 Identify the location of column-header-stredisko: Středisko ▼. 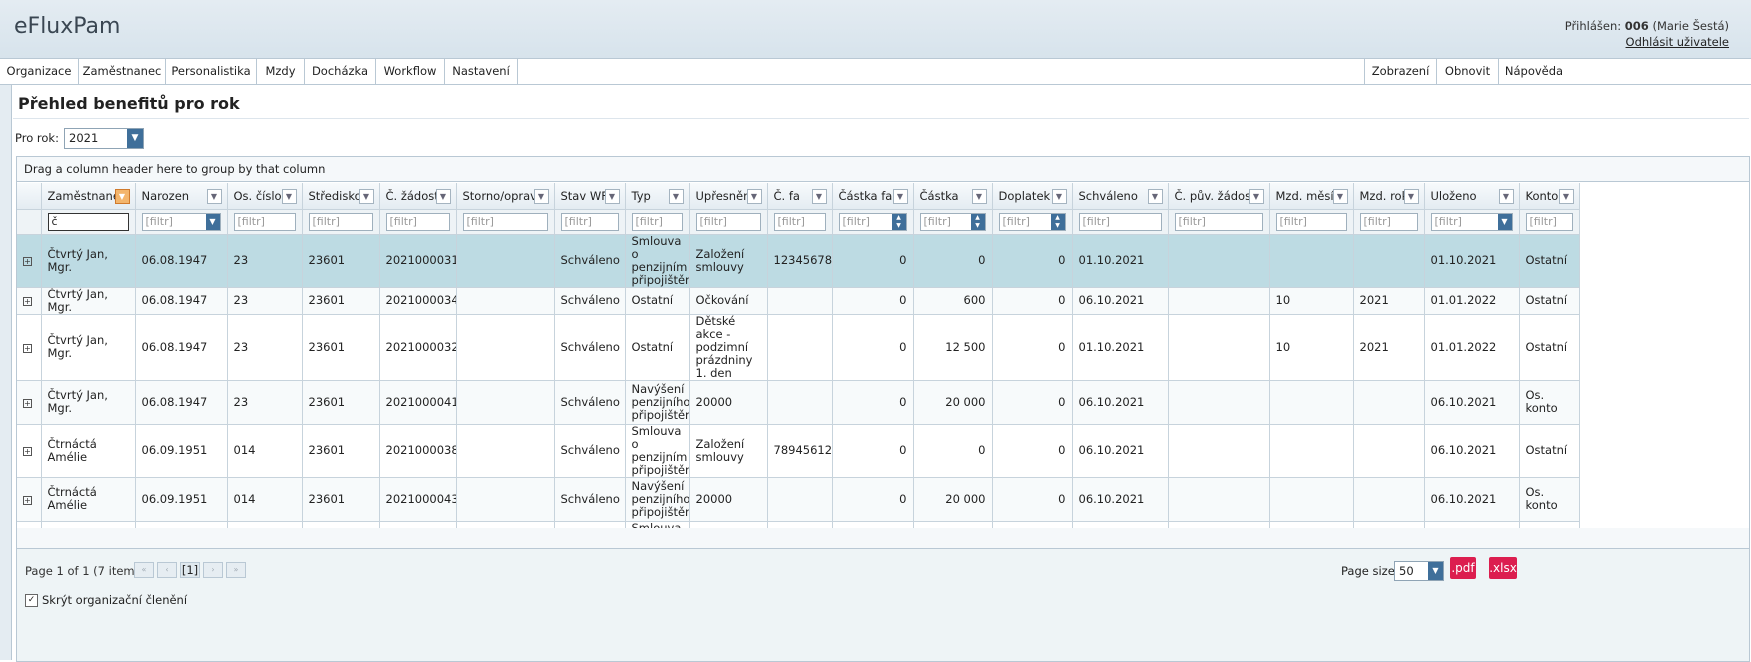
(341, 196).